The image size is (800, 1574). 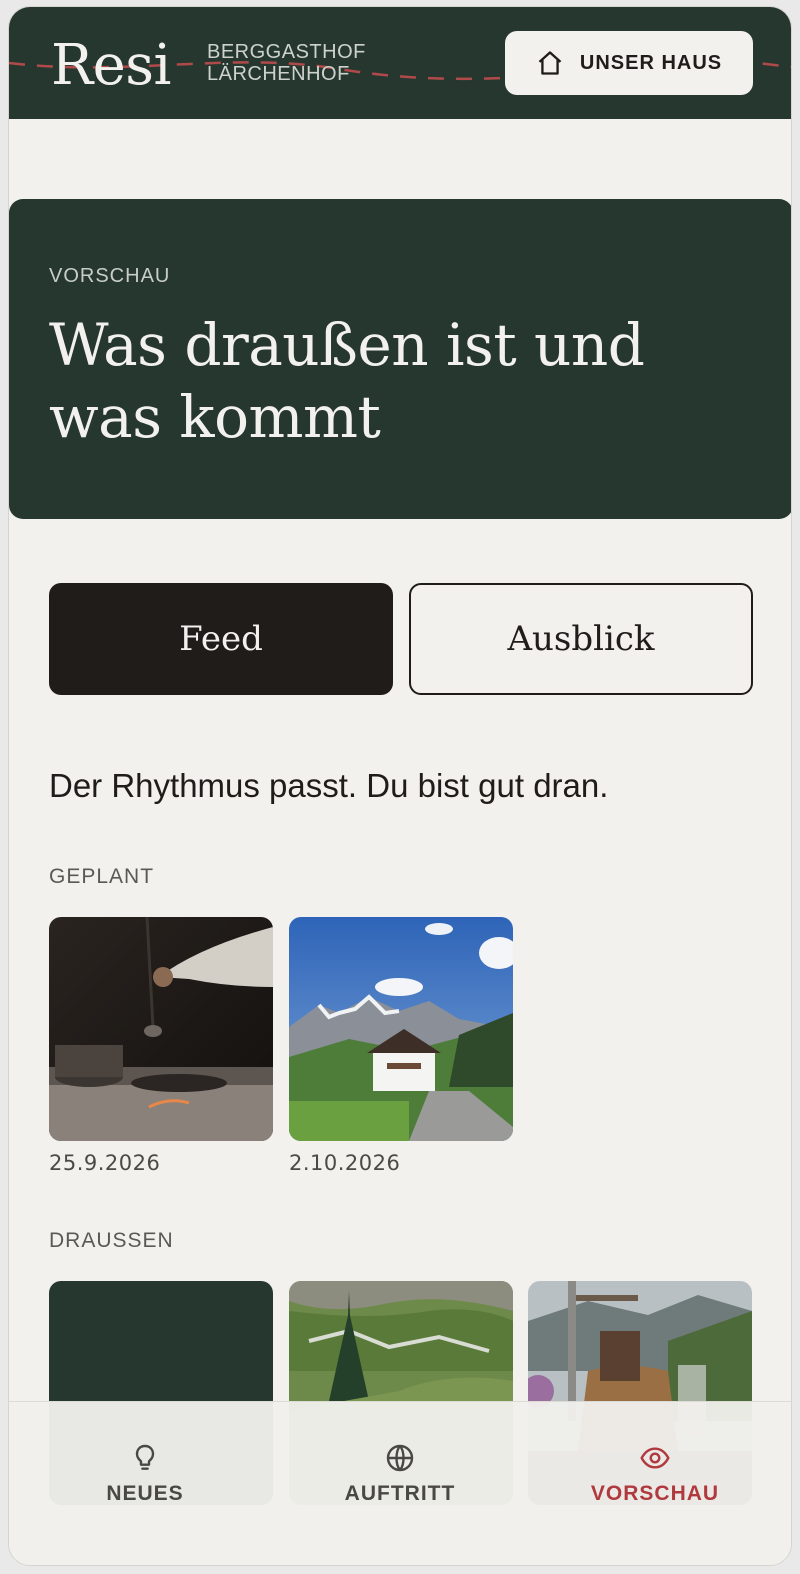 What do you see at coordinates (145, 1493) in the screenshot?
I see `nav-item-neues-label: NEUES` at bounding box center [145, 1493].